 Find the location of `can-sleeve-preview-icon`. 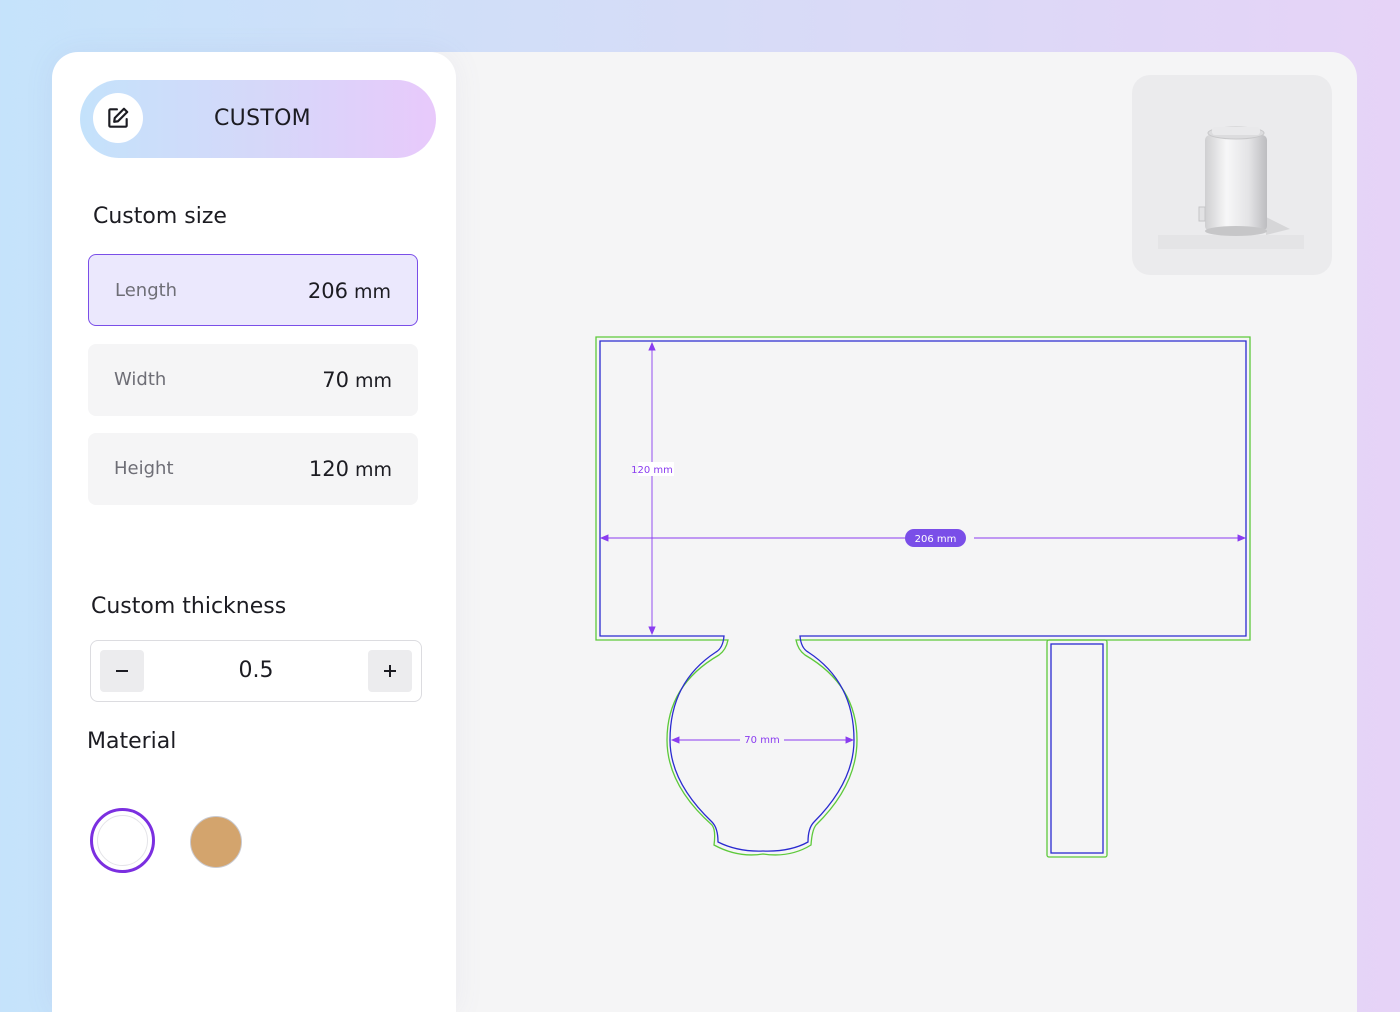

can-sleeve-preview-icon is located at coordinates (1231, 187).